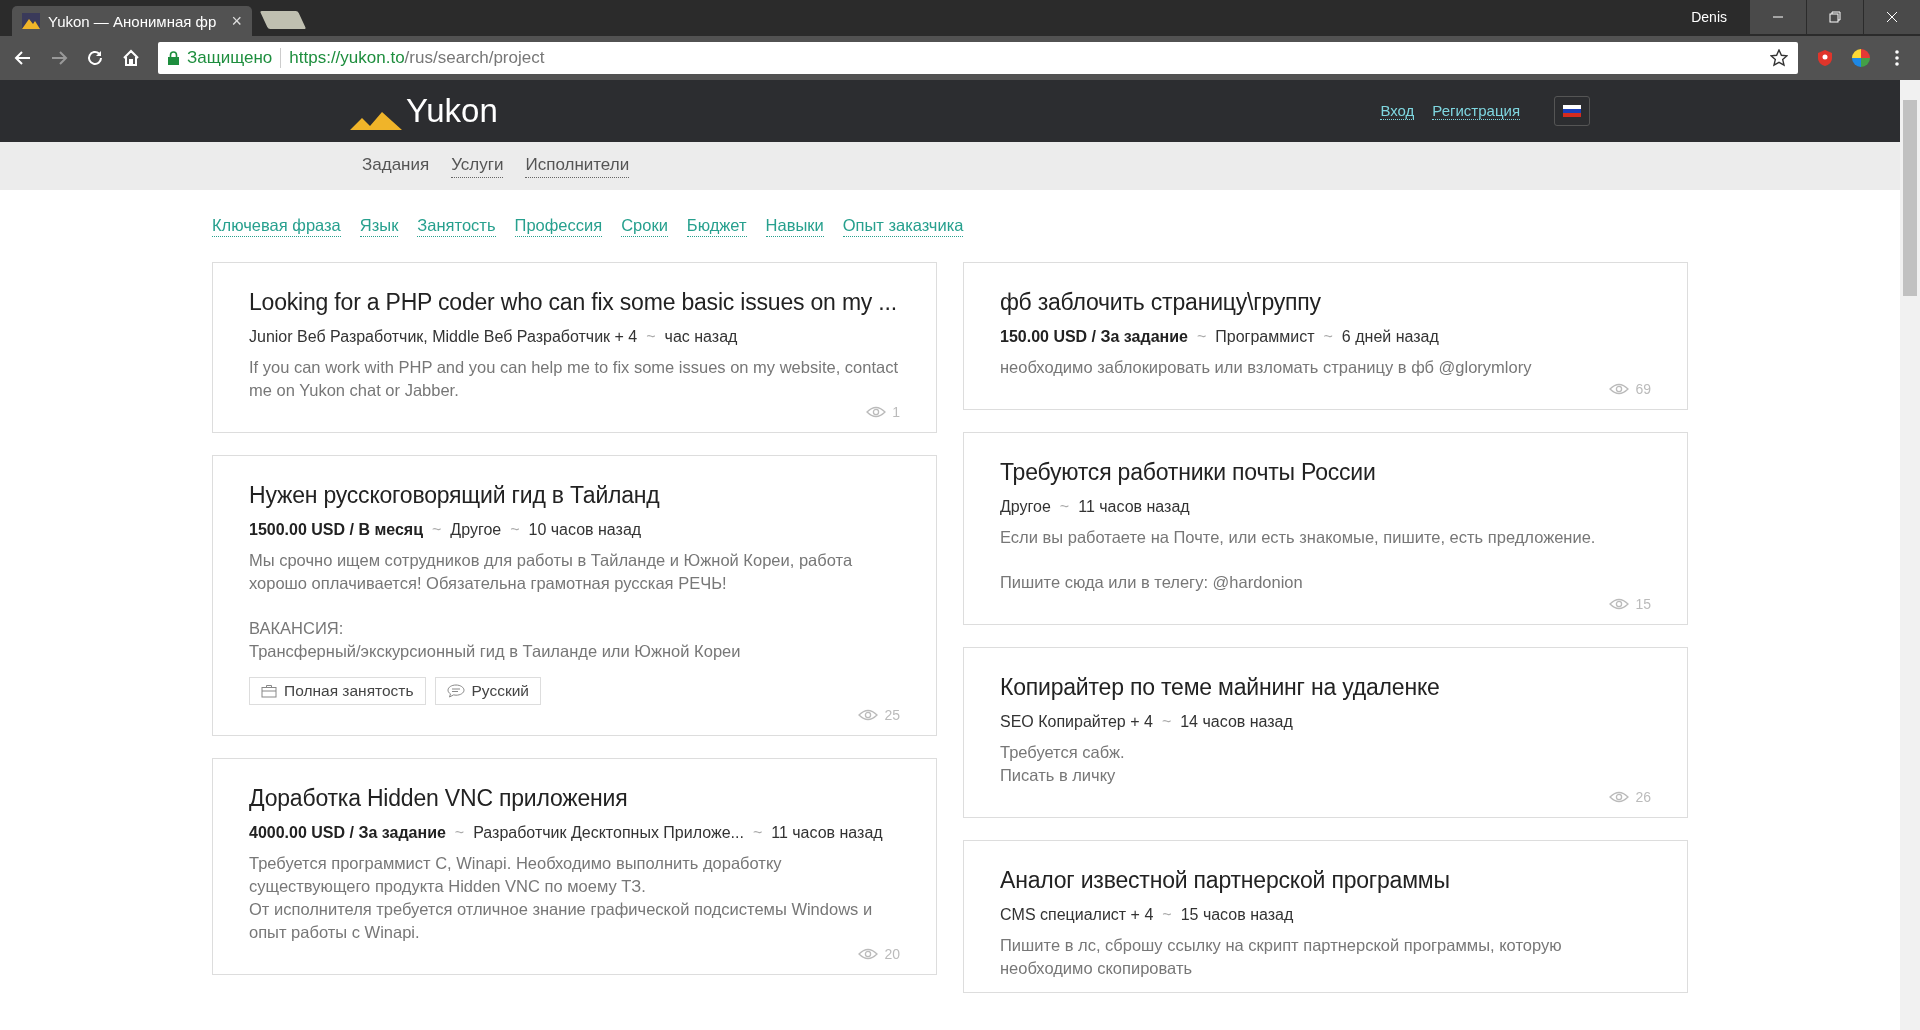 Image resolution: width=1920 pixels, height=1030 pixels. I want to click on view-count: 20, so click(892, 954).